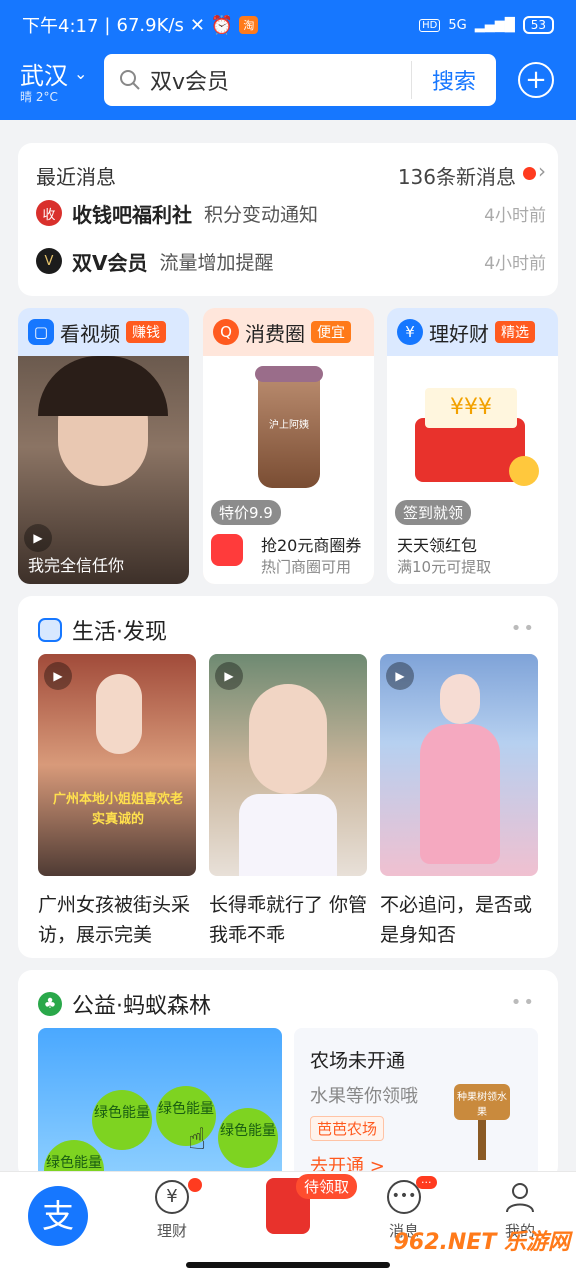 The width and height of the screenshot is (576, 1280). I want to click on farm-panel: 农场未开通 水果等你领哦 芭芭农场 去开通 > 种果树领水果, so click(416, 1104).